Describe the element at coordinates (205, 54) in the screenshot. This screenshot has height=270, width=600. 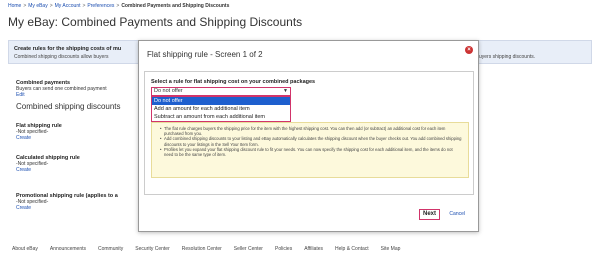
I see `dialog-title: Flat shipping rule - Screen 1 of 2` at that location.